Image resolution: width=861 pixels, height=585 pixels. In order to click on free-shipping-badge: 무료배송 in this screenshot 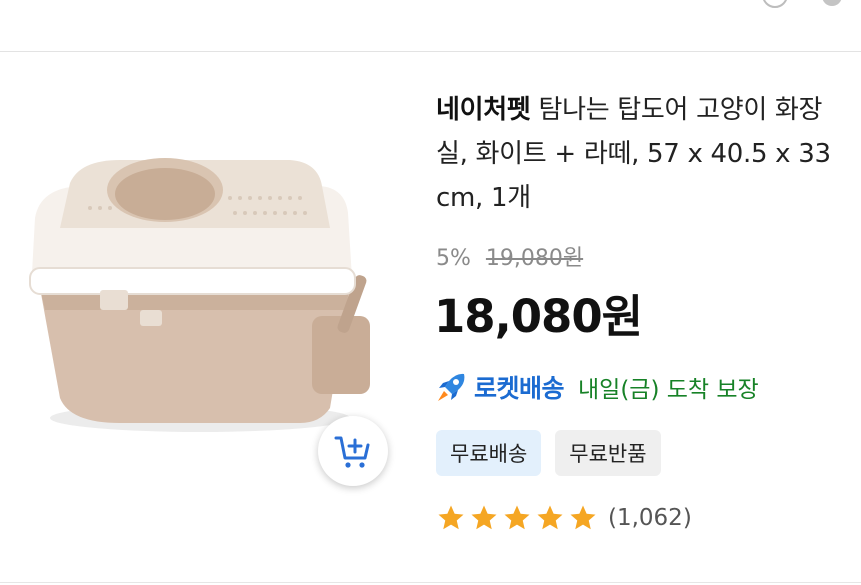, I will do `click(489, 453)`.